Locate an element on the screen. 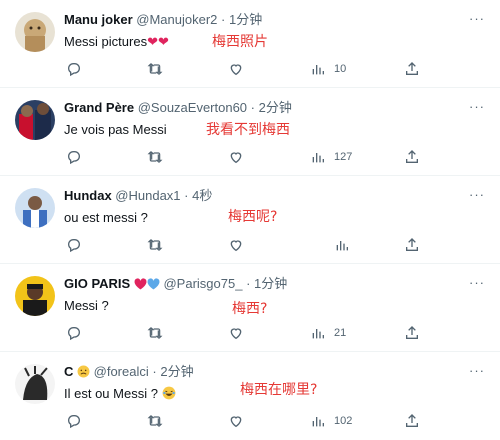  user-handle: @Hundax1 is located at coordinates (147, 195).